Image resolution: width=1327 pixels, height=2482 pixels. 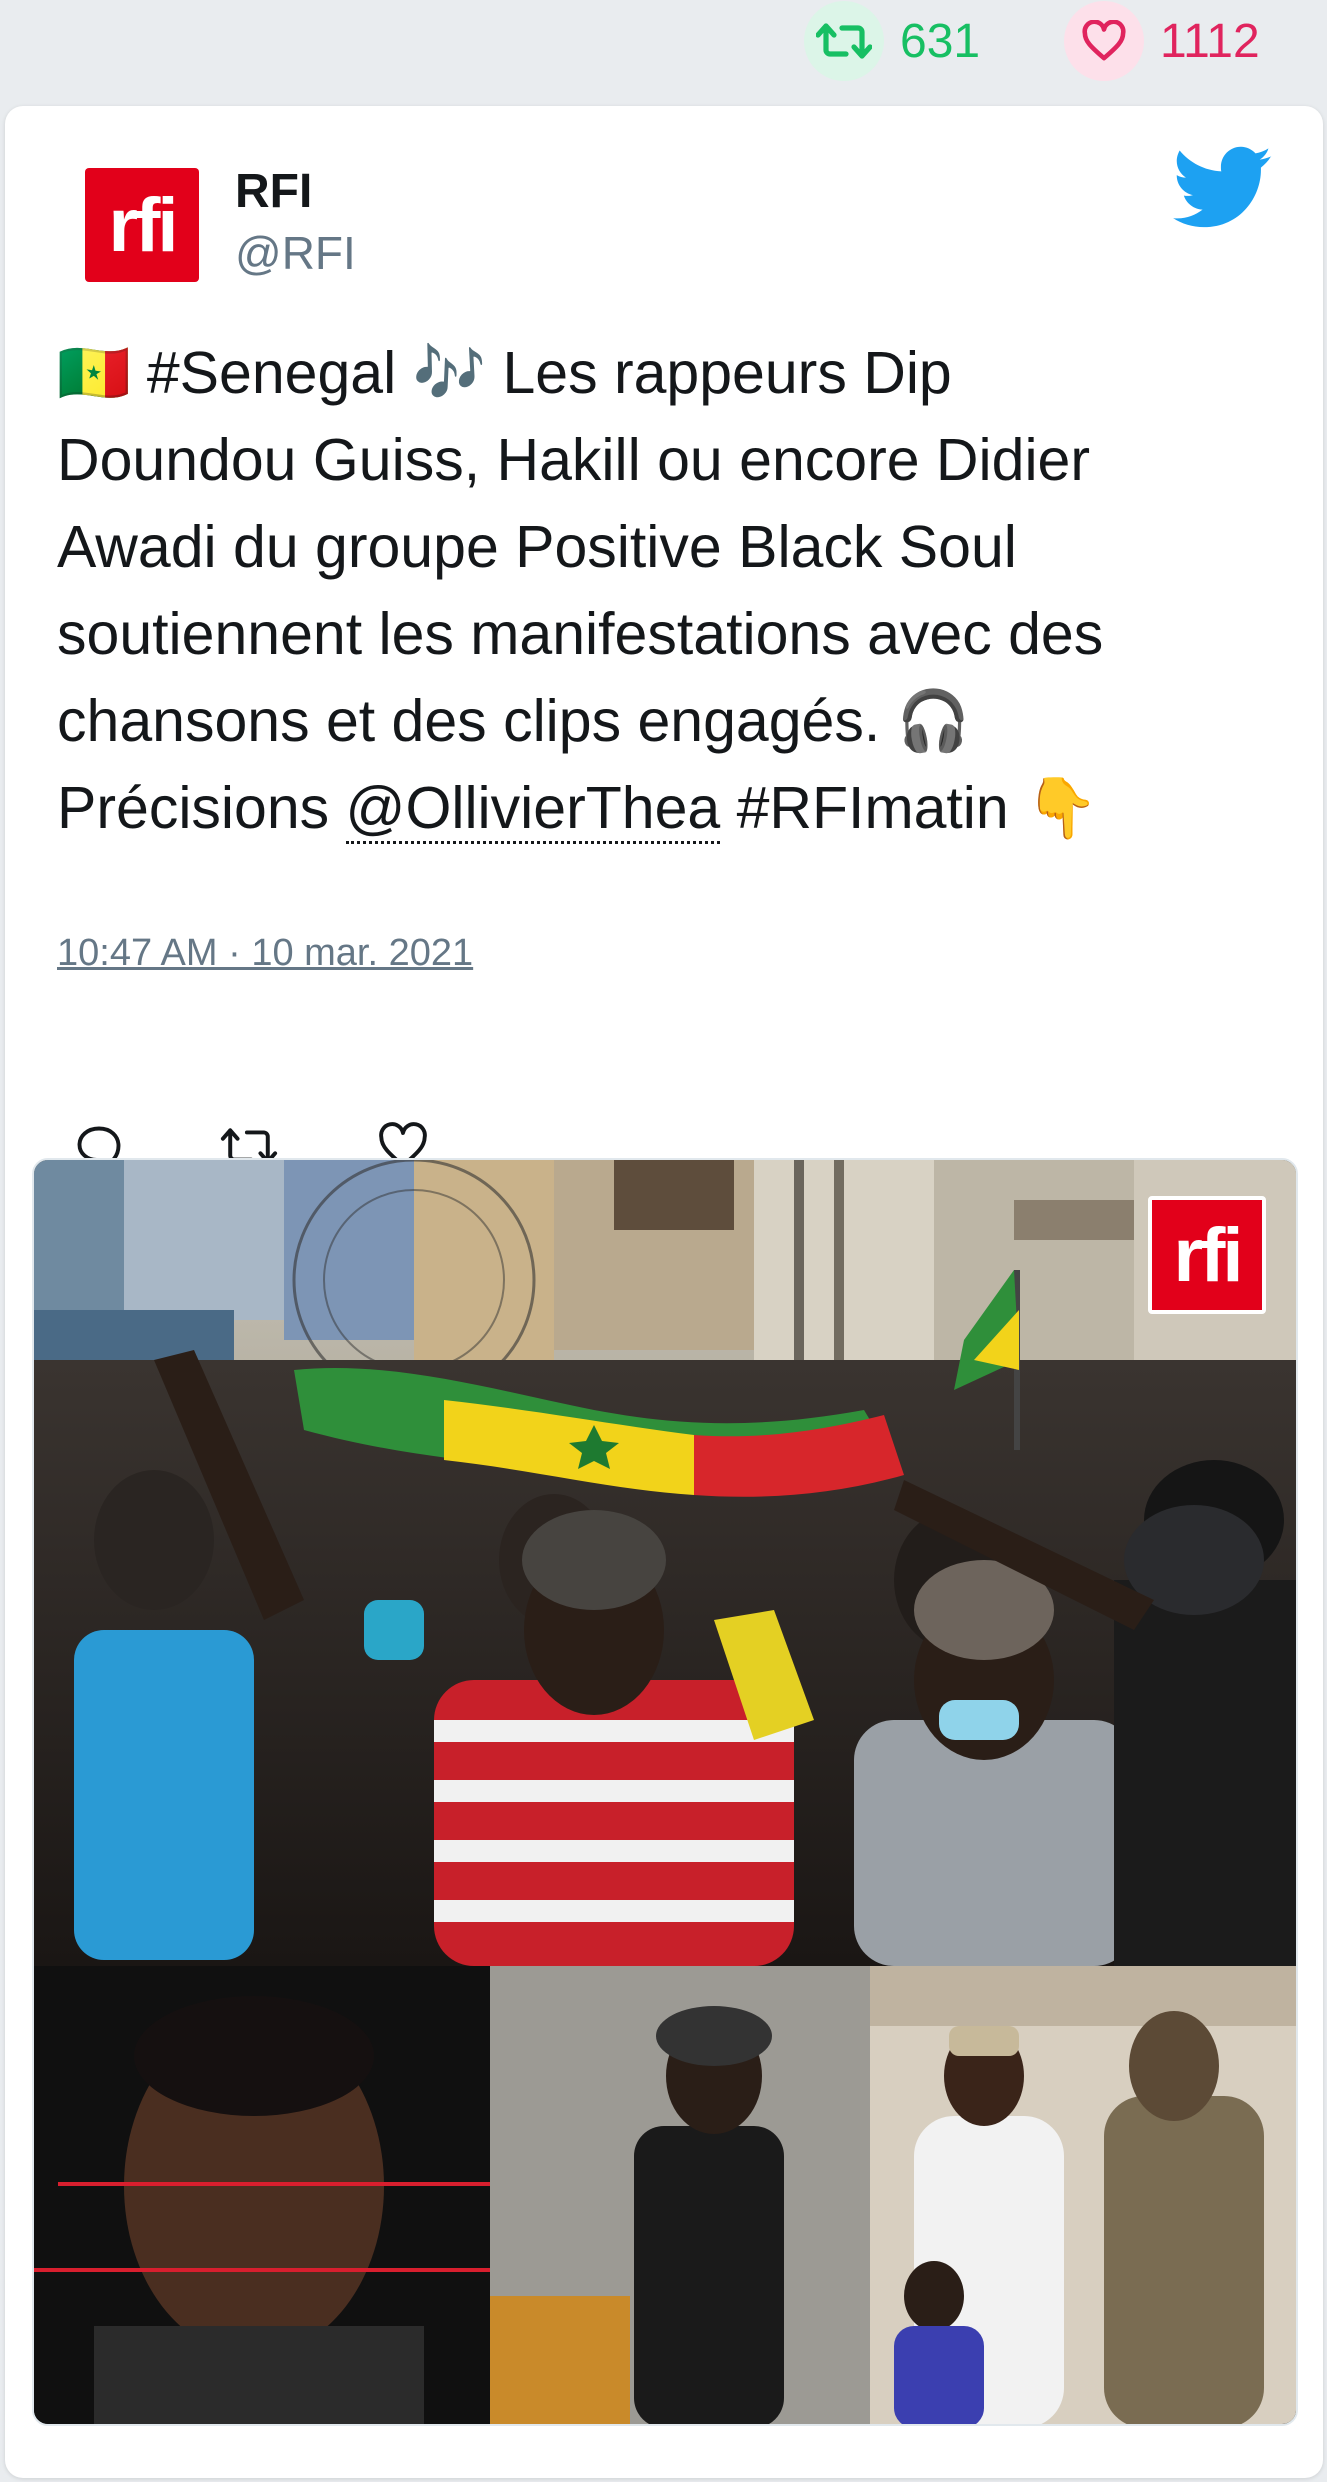 I want to click on author-handle: @RFI, so click(x=295, y=253).